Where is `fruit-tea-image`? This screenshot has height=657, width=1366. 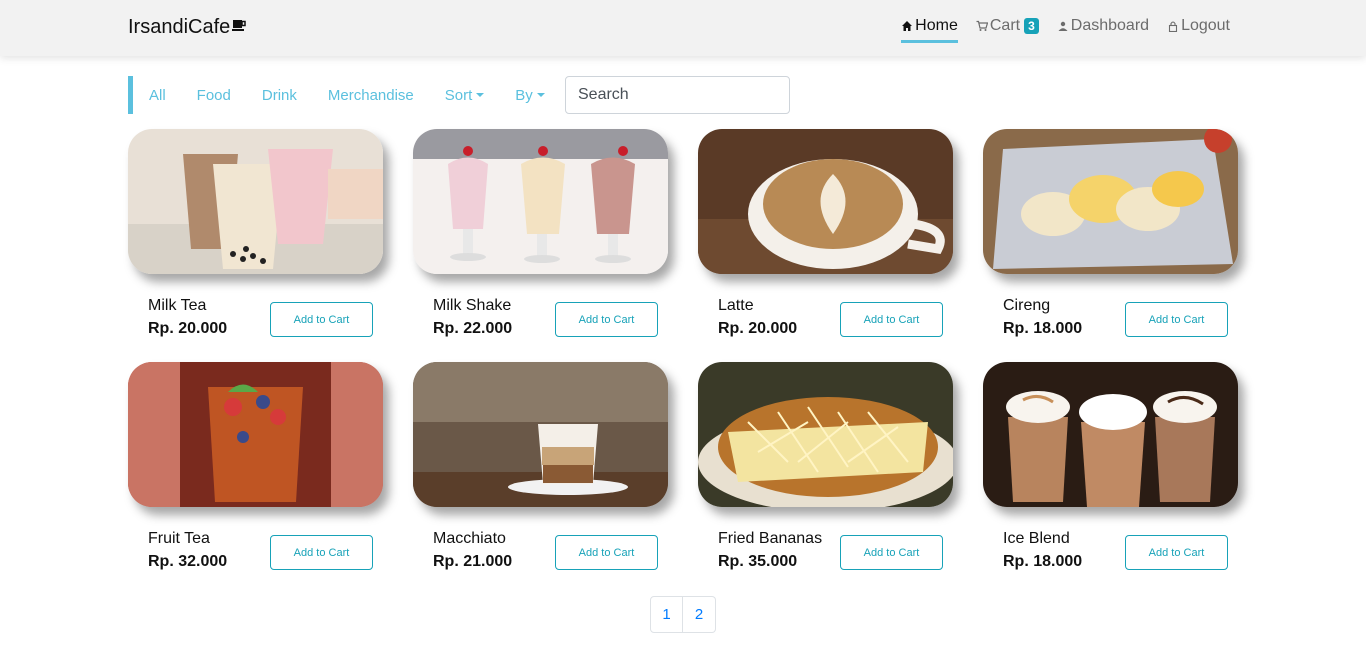 fruit-tea-image is located at coordinates (255, 434).